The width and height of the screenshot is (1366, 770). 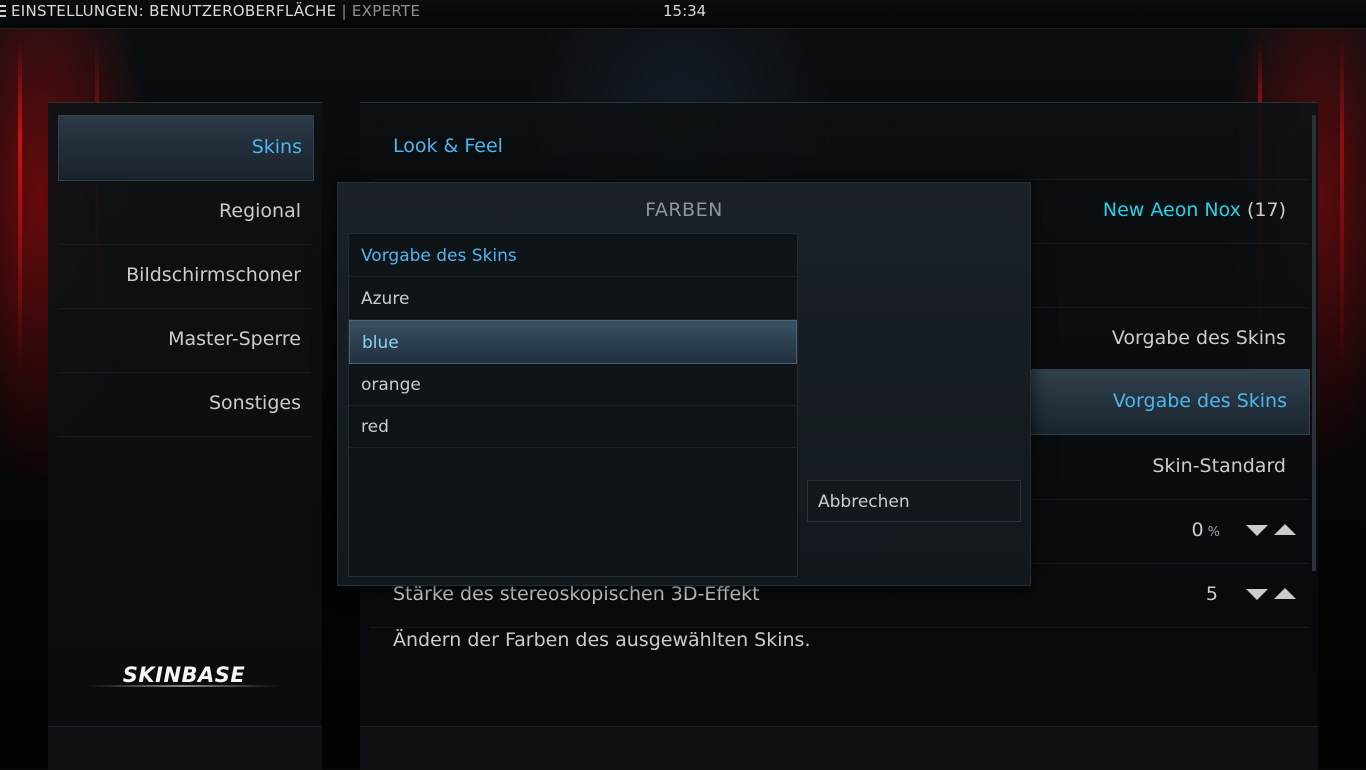 What do you see at coordinates (183, 686) in the screenshot?
I see `logo-underline` at bounding box center [183, 686].